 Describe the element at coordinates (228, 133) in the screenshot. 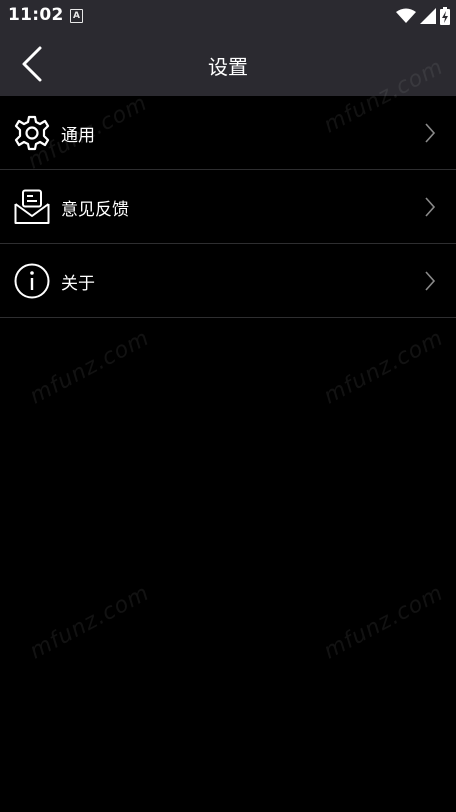

I see `settings-item-general: 通用` at that location.